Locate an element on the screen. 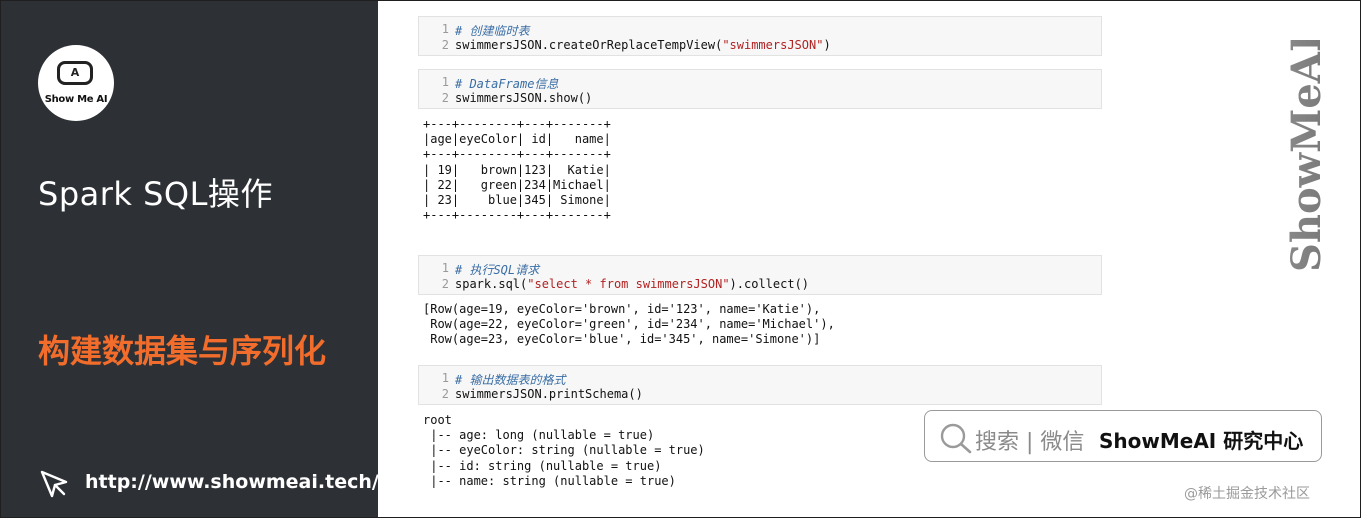 The height and width of the screenshot is (518, 1361). footer-credit: @稀土掘金技术社区 is located at coordinates (1247, 494).